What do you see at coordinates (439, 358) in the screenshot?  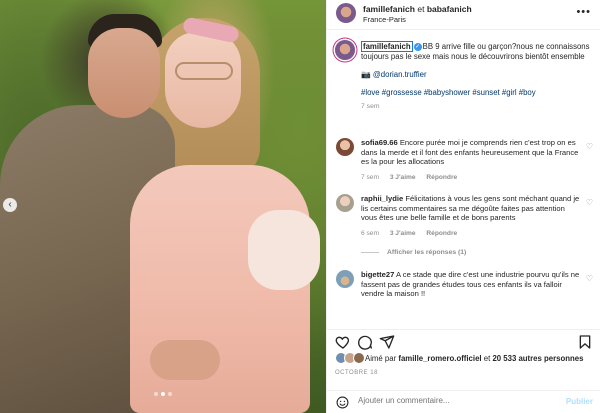 I see `liker-username: famille_romero.officiel` at bounding box center [439, 358].